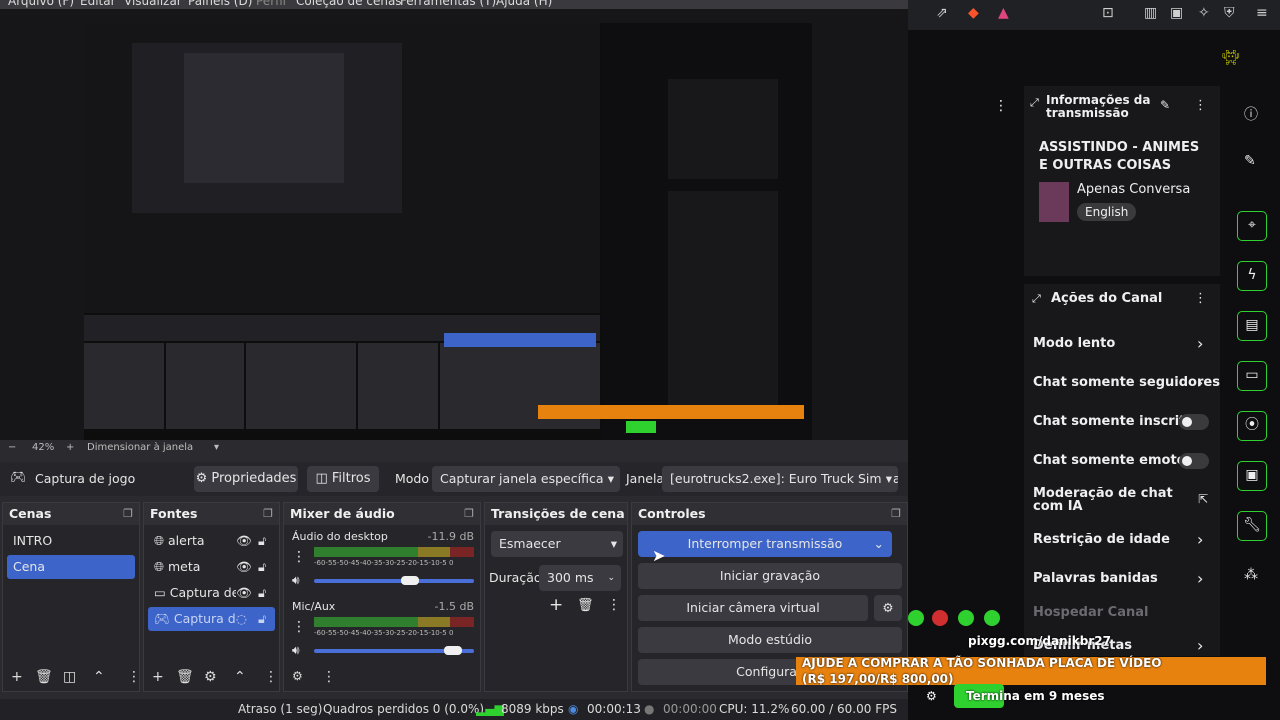  What do you see at coordinates (153, 4) in the screenshot?
I see `menu-view: Visualizar` at bounding box center [153, 4].